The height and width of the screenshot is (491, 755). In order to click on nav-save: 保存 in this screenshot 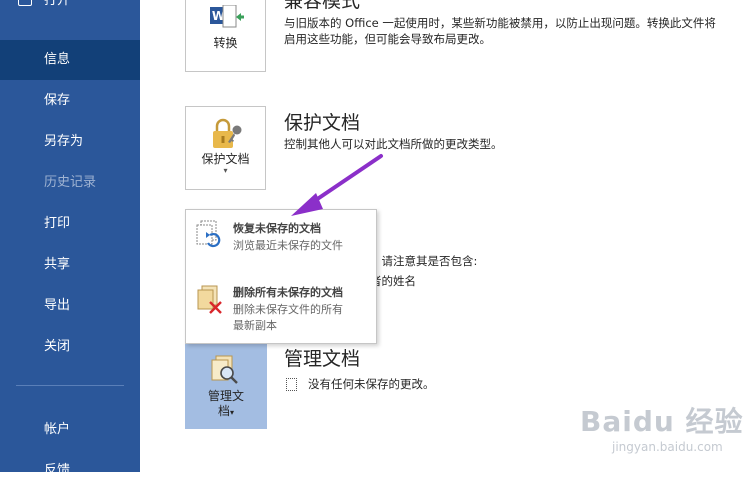, I will do `click(70, 101)`.